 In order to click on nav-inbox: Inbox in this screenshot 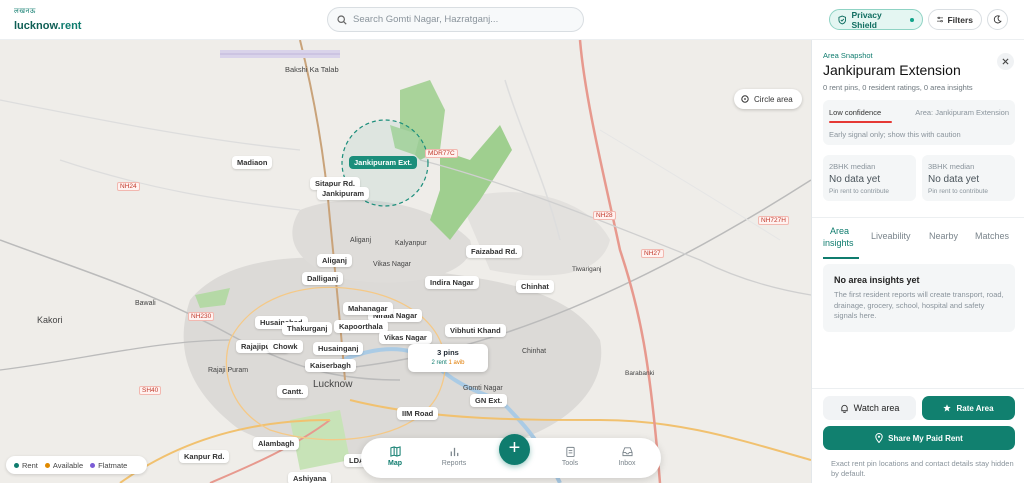, I will do `click(627, 456)`.